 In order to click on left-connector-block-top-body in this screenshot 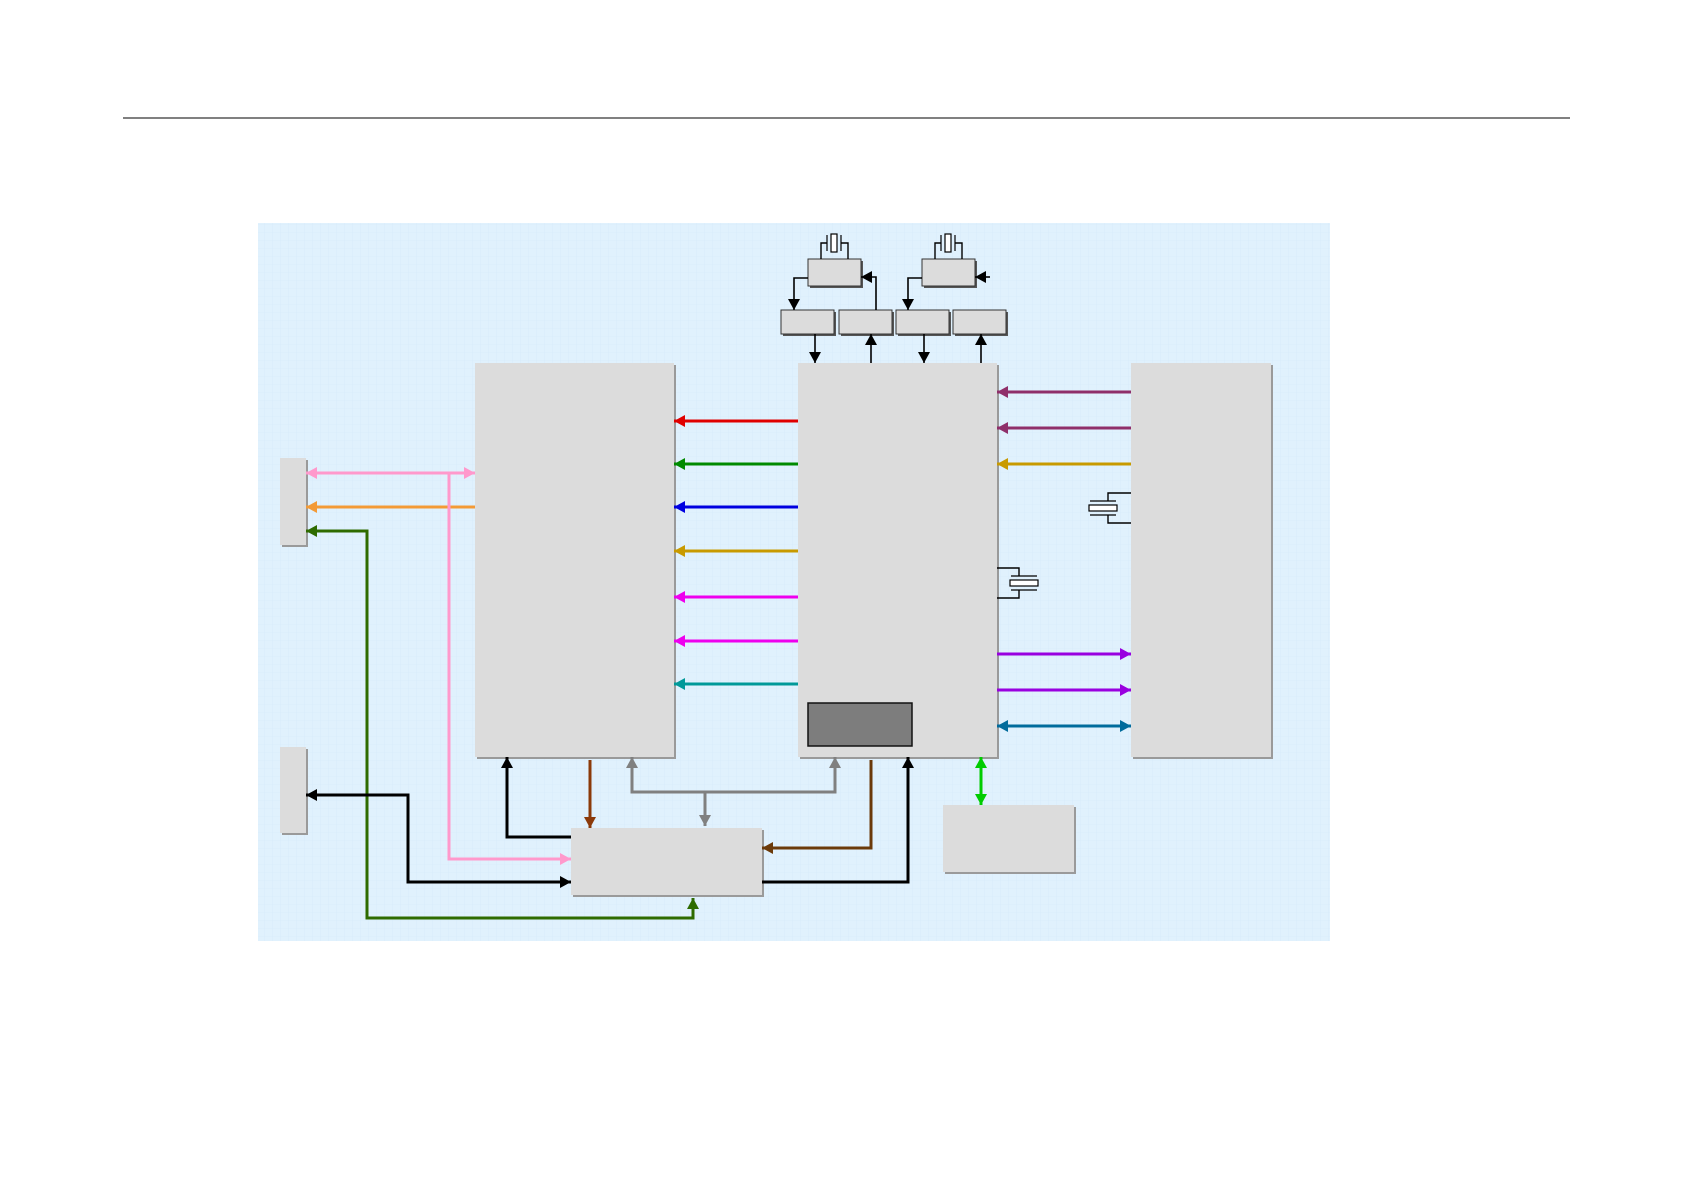, I will do `click(293, 501)`.